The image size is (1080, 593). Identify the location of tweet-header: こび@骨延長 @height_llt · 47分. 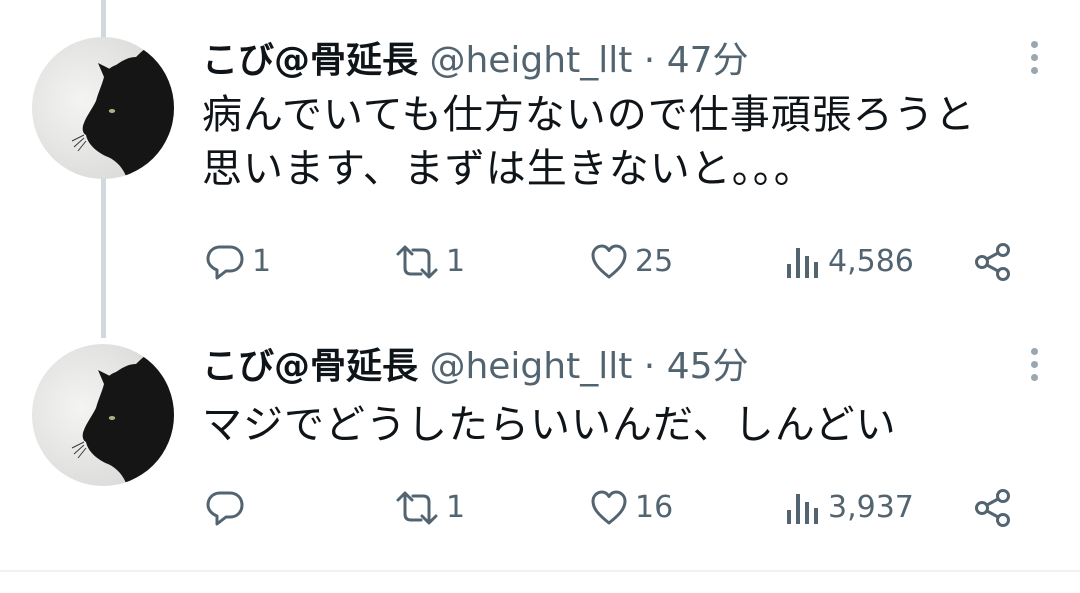
(475, 61).